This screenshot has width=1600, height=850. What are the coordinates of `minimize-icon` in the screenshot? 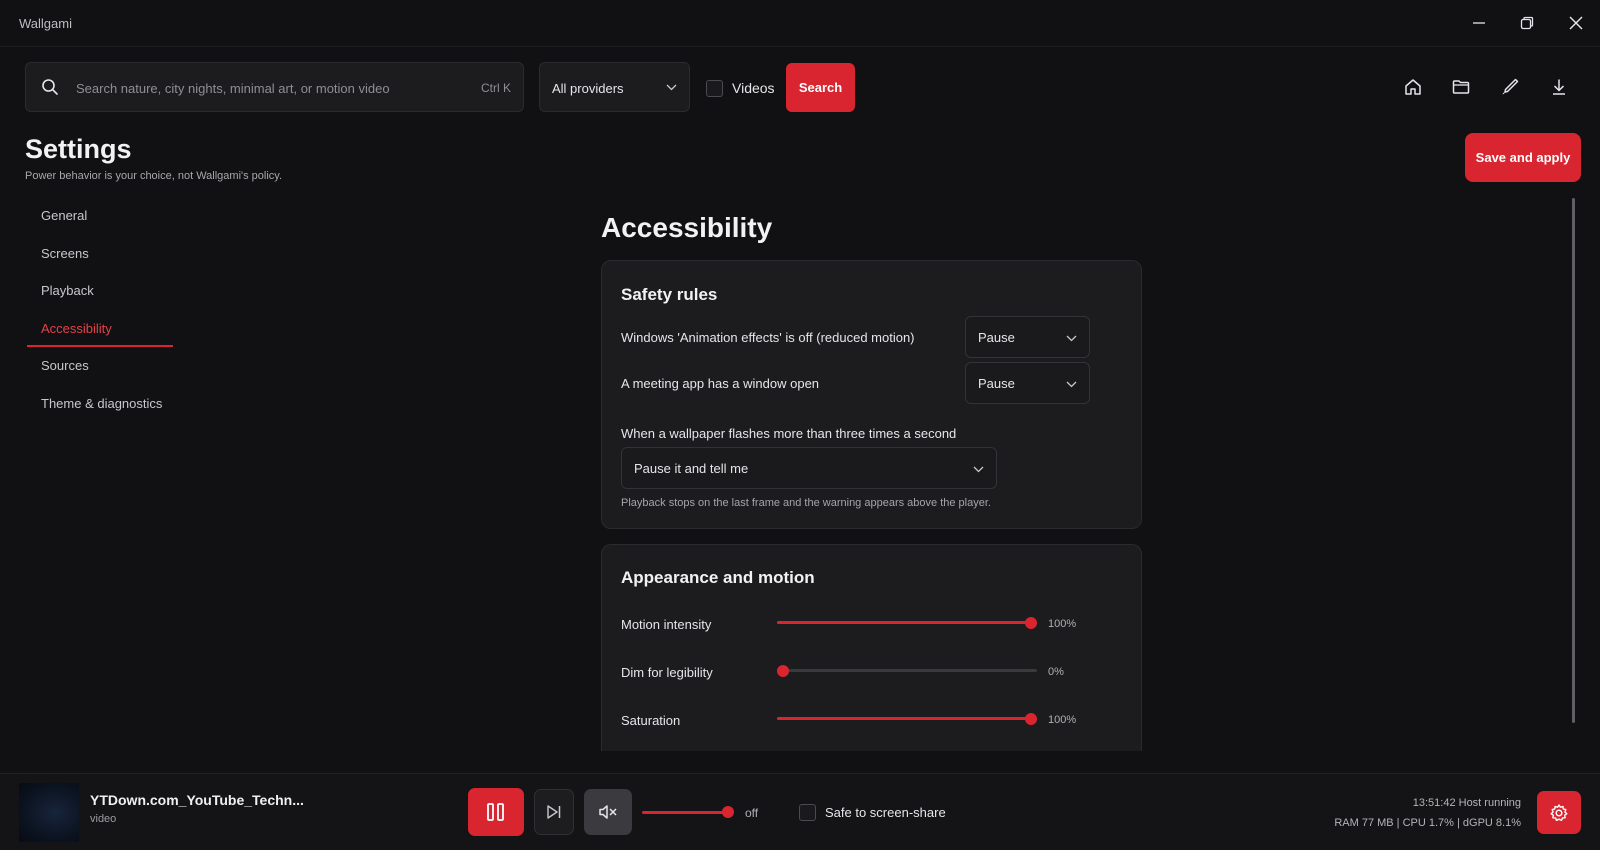 It's located at (1479, 23).